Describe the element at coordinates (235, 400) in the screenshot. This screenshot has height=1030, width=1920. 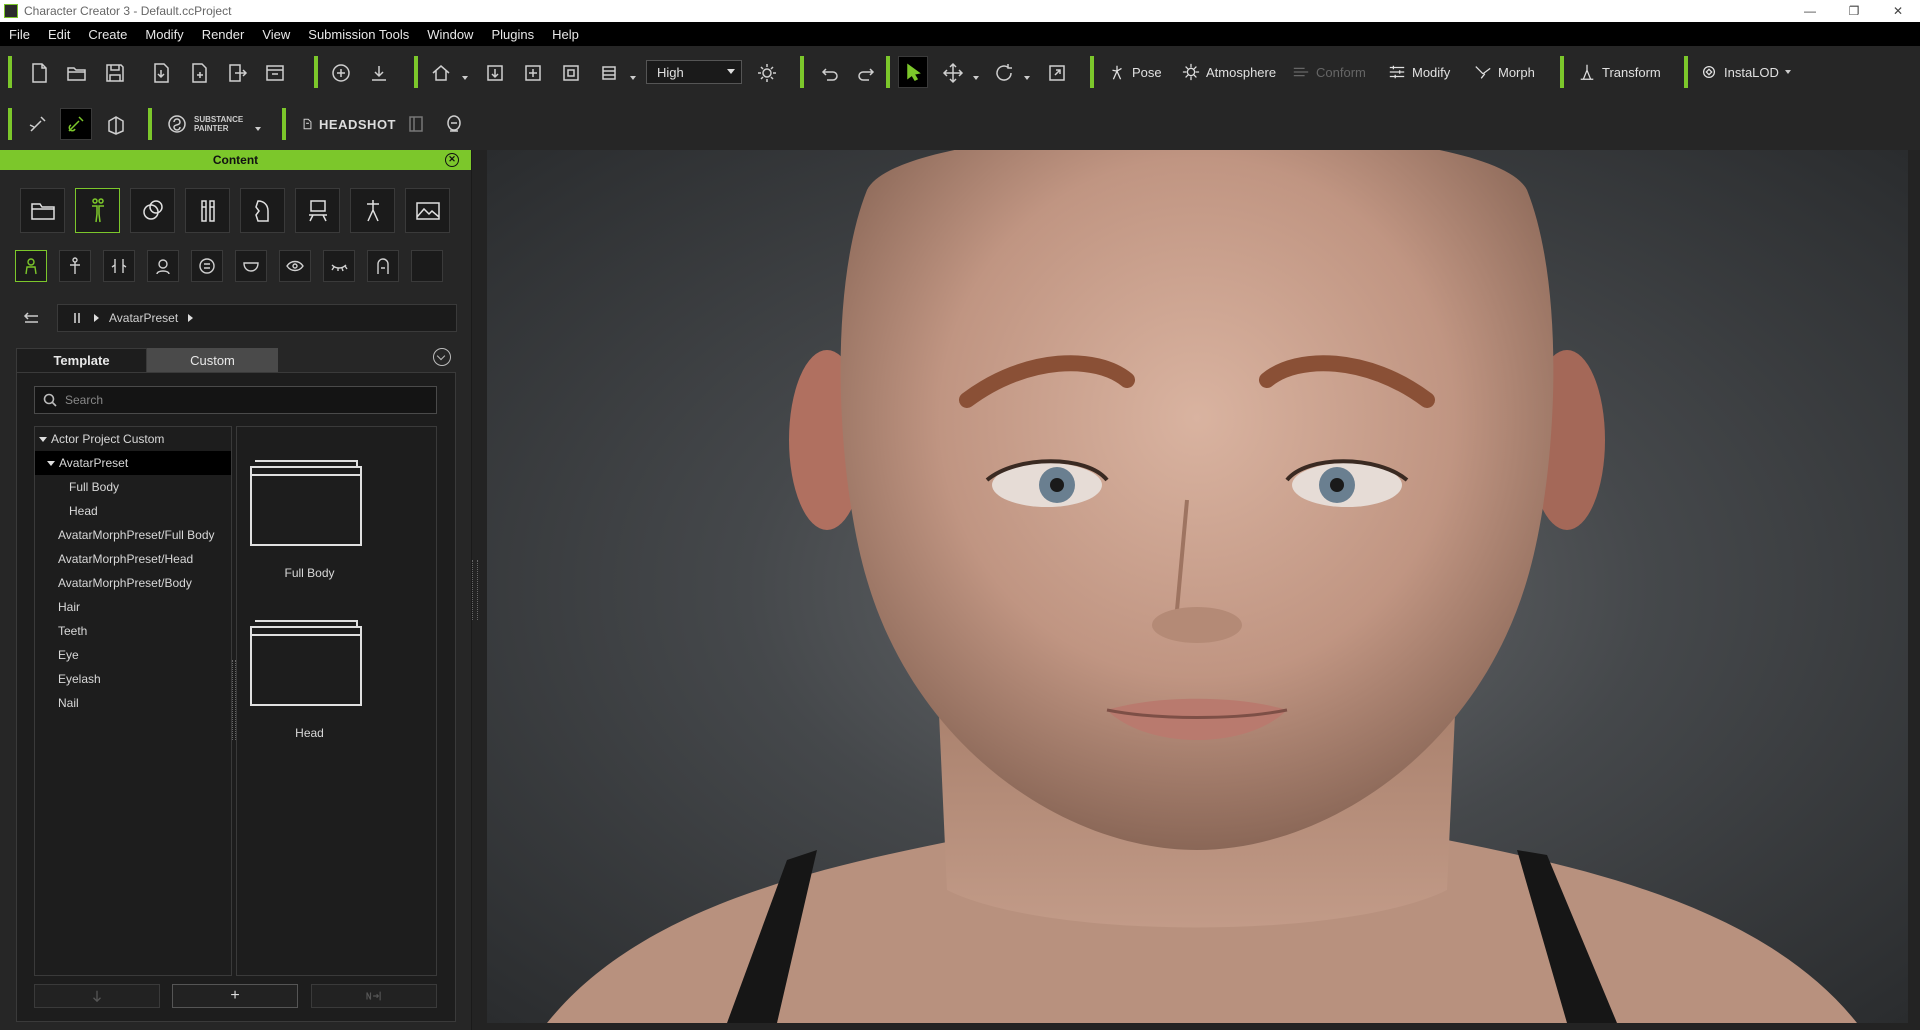
I see `search-input` at that location.